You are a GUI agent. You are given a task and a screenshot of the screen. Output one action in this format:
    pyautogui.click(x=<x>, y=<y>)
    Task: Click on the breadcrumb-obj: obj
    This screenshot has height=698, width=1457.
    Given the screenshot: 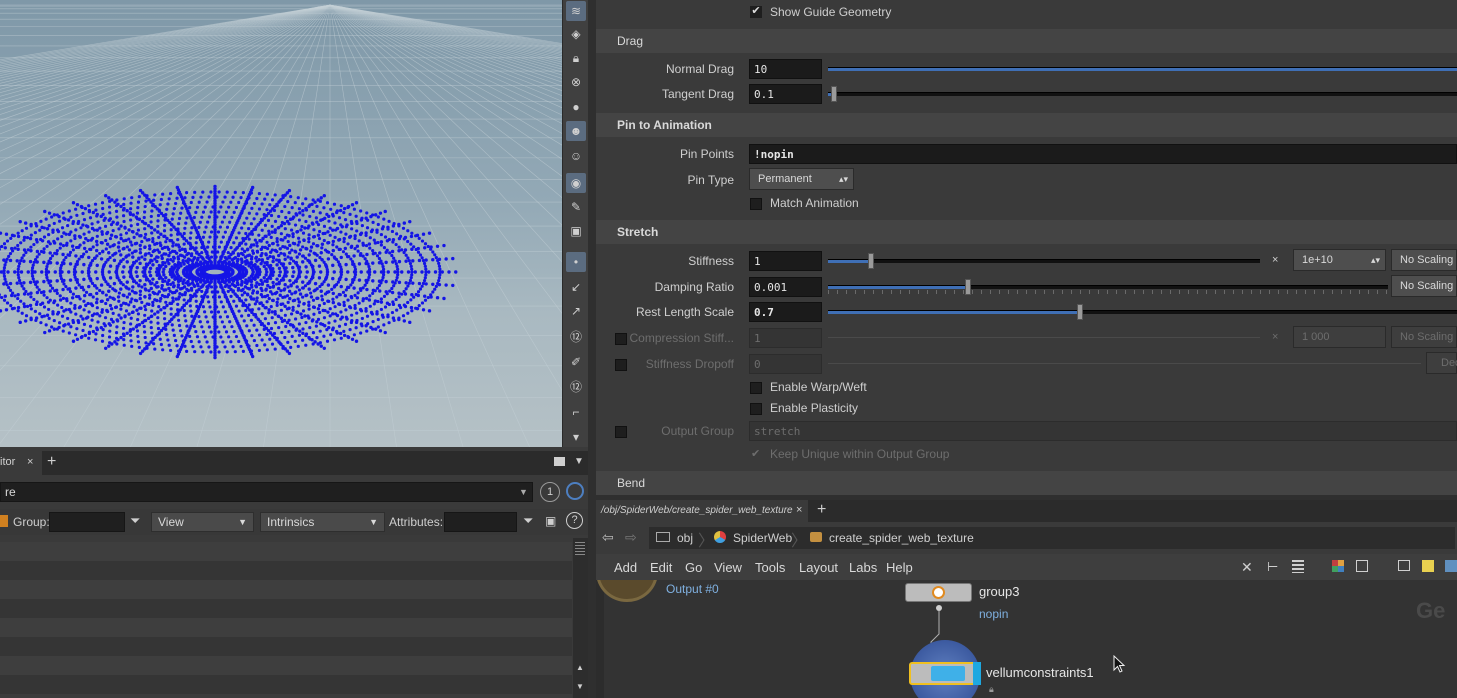 What is the action you would take?
    pyautogui.click(x=685, y=538)
    